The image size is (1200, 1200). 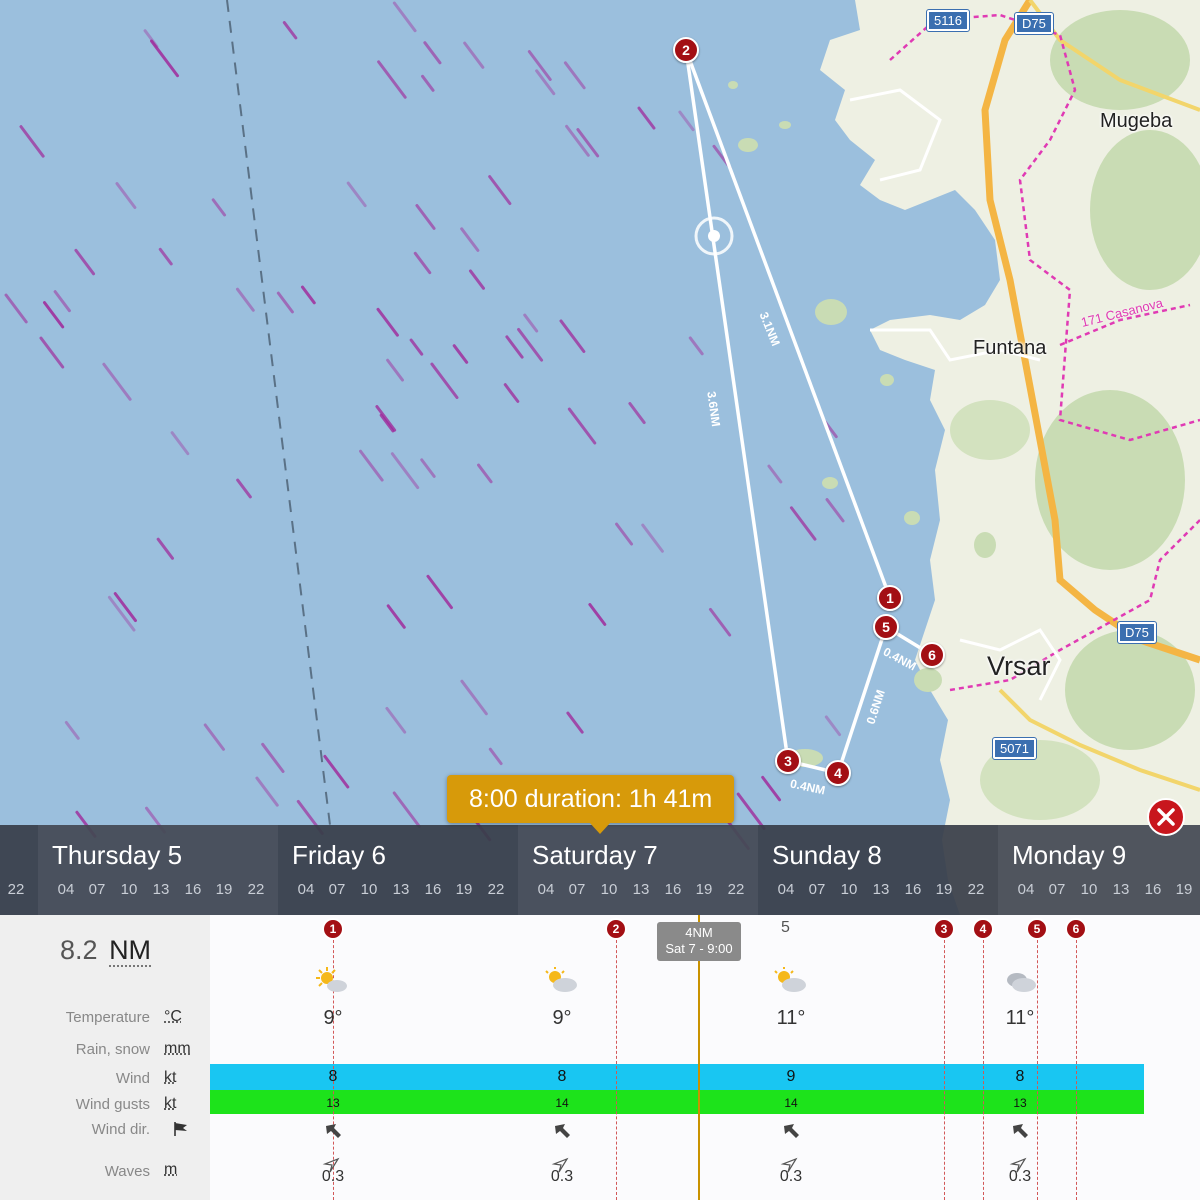 I want to click on gusts-unit: kt, so click(x=170, y=1104).